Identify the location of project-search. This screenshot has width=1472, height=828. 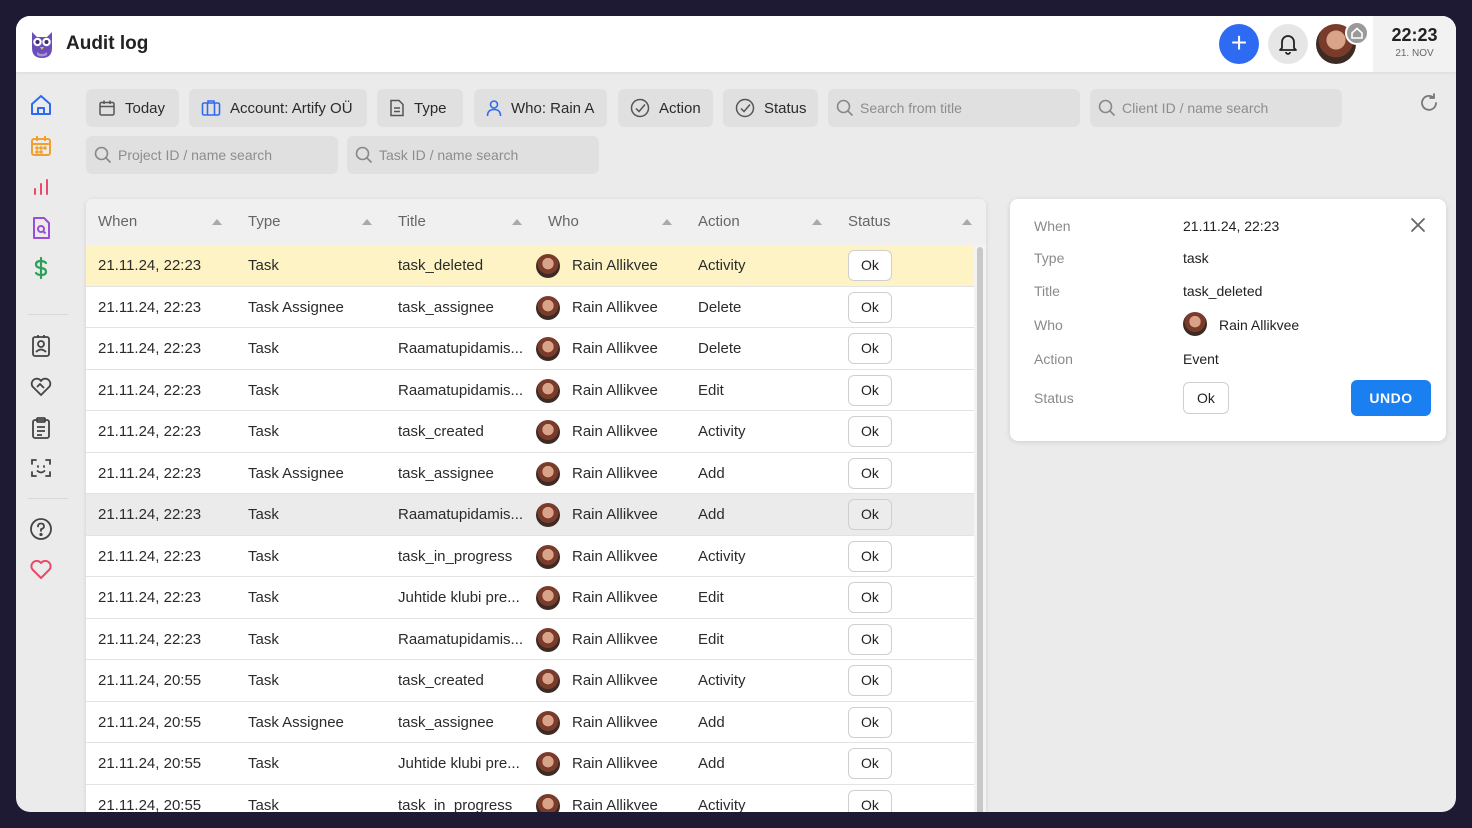
(212, 155).